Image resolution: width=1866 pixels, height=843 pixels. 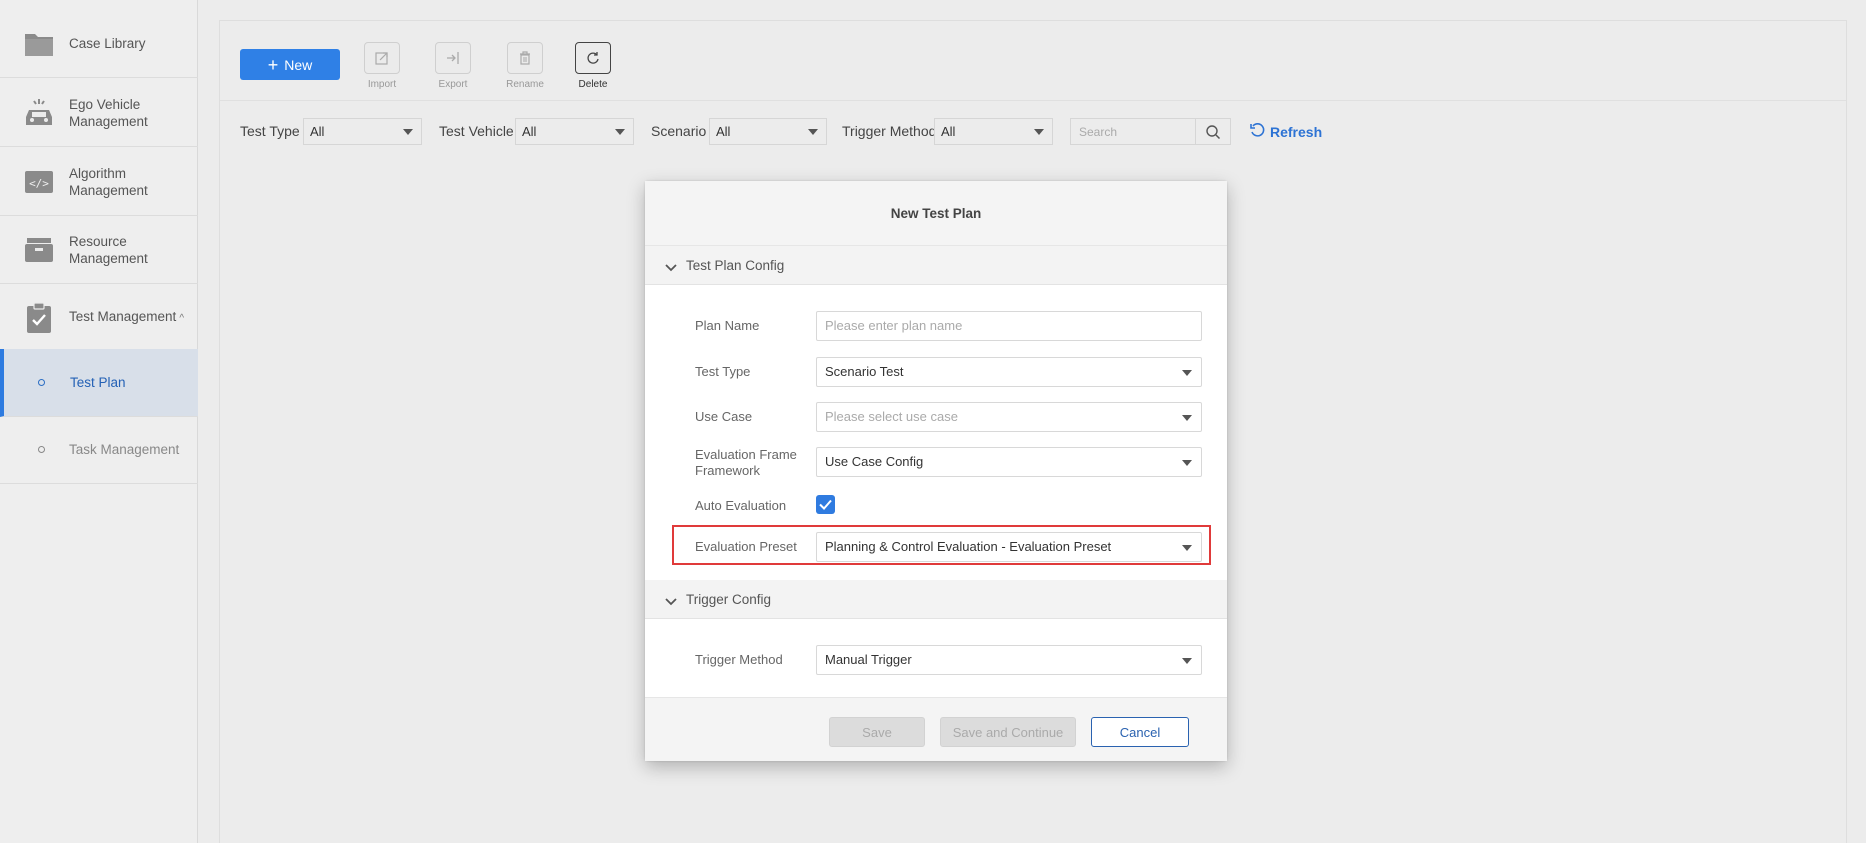 I want to click on sidebar-item-label: Ego Vehicle Management, so click(x=108, y=112).